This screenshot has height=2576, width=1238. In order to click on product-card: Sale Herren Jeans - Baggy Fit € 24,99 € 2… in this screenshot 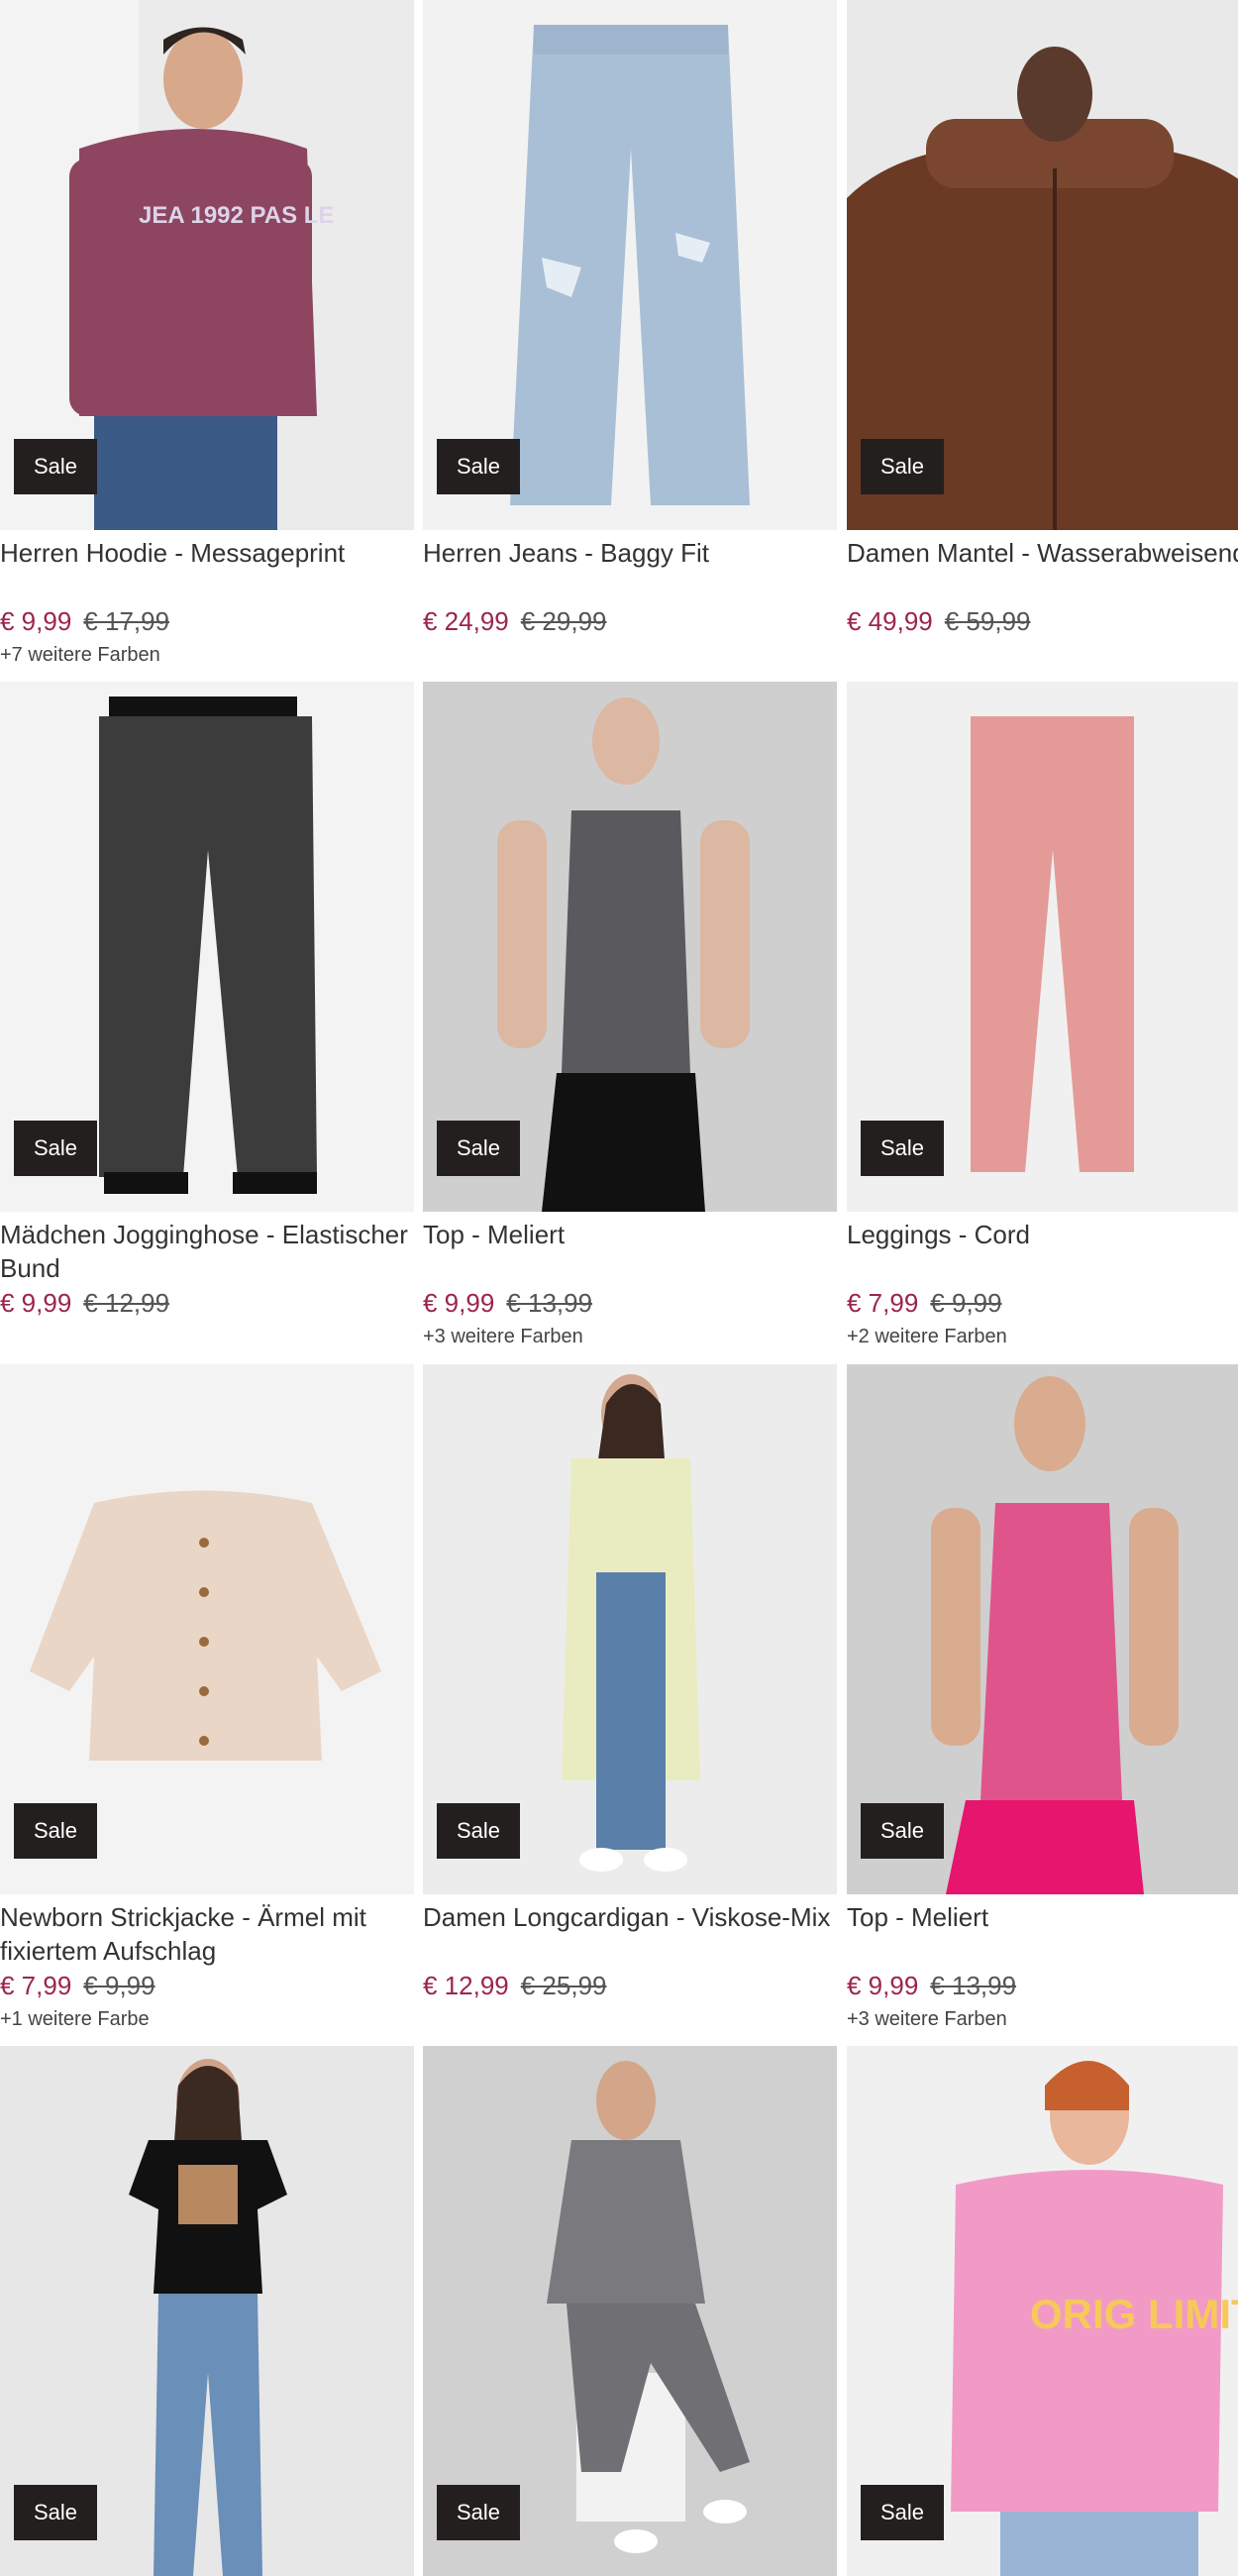, I will do `click(630, 334)`.